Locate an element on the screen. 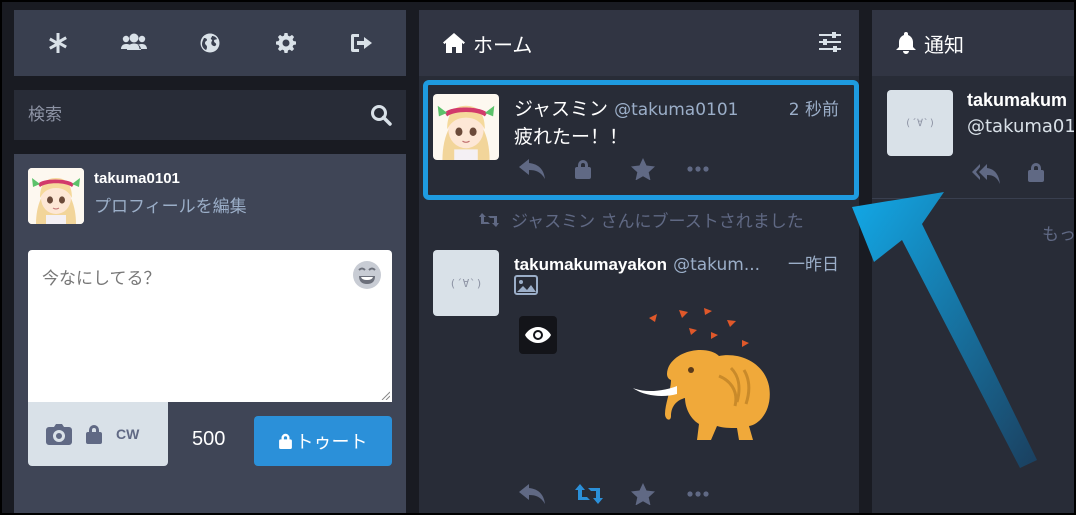  drawer-nav is located at coordinates (210, 43).